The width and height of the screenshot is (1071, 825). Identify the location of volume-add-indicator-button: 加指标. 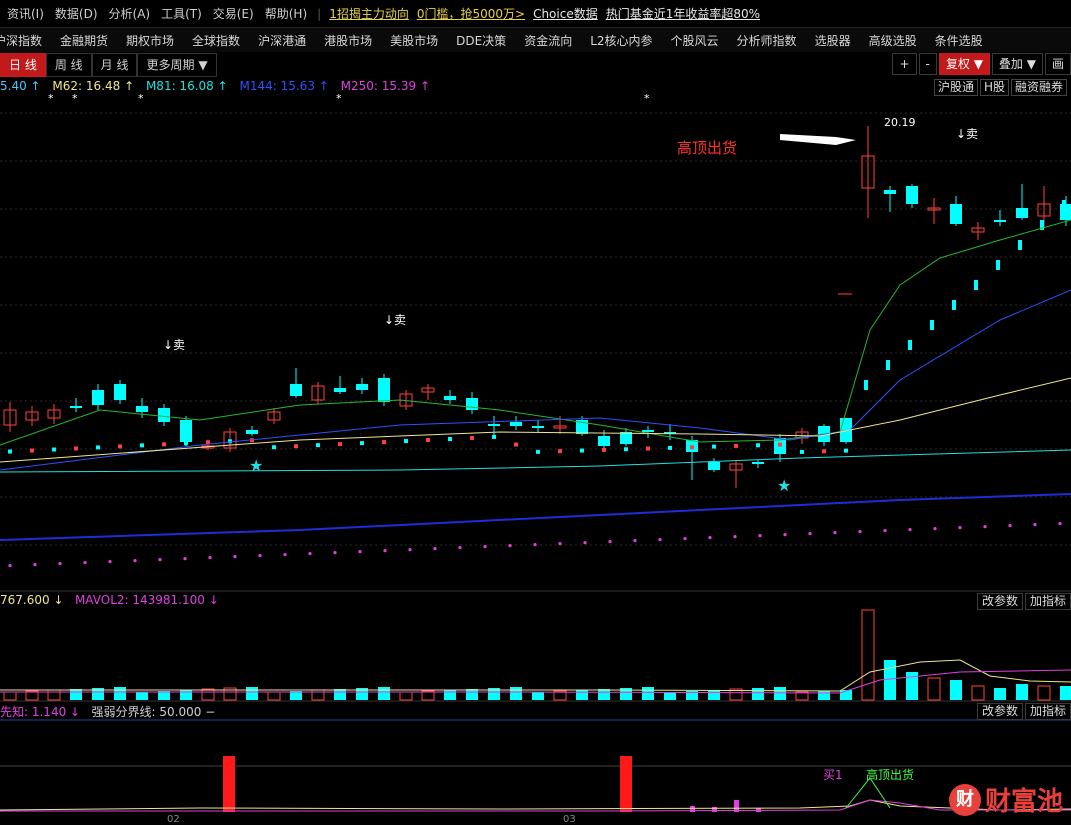
(1047, 601).